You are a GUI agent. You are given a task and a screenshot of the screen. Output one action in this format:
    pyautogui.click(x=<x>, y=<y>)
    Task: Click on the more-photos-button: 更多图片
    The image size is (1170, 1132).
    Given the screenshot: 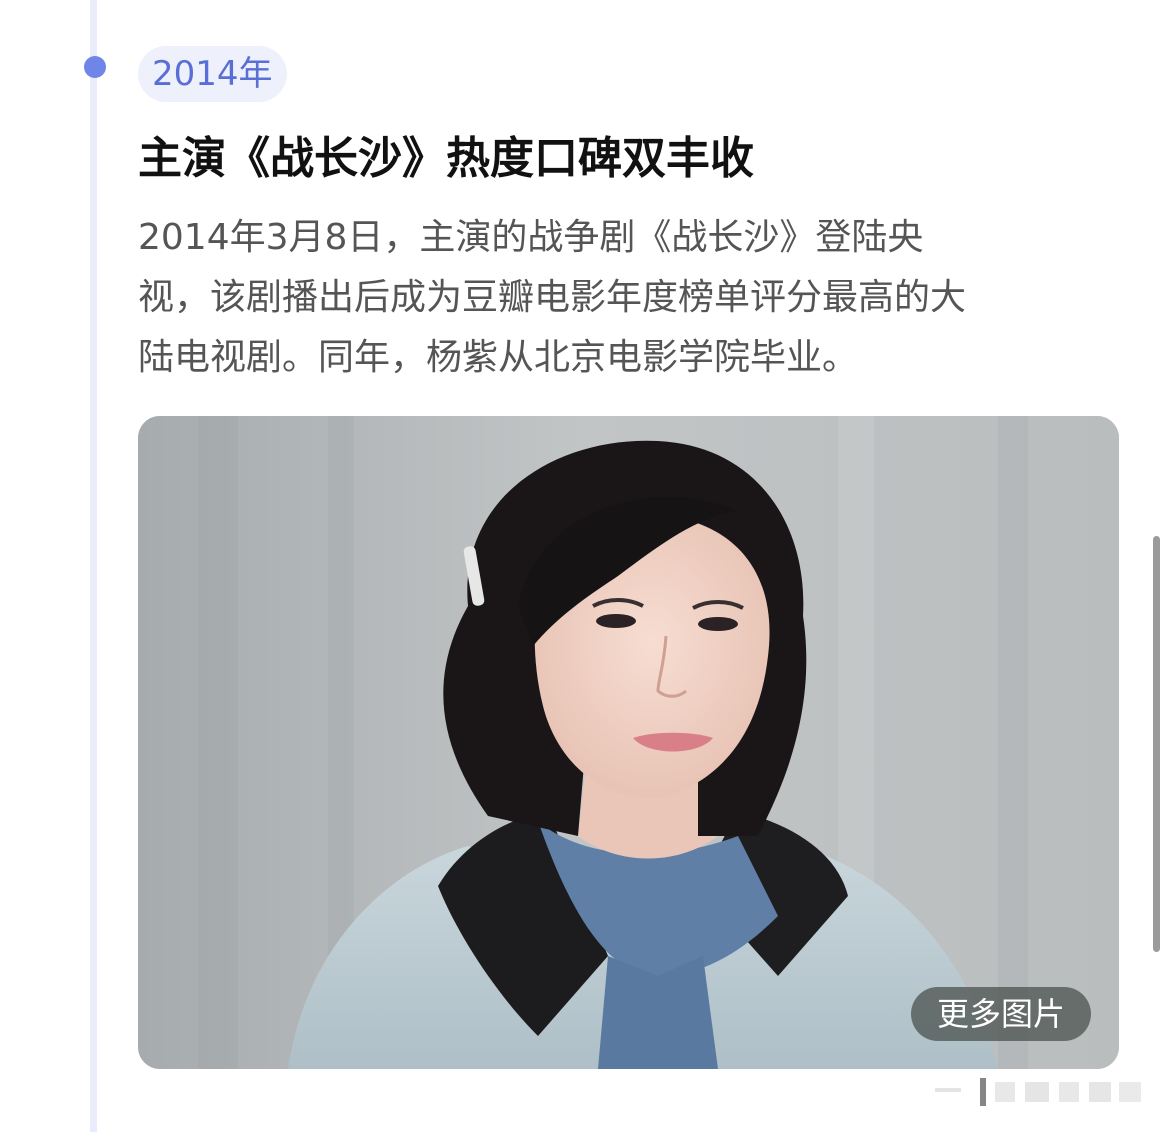 What is the action you would take?
    pyautogui.click(x=1000, y=1014)
    